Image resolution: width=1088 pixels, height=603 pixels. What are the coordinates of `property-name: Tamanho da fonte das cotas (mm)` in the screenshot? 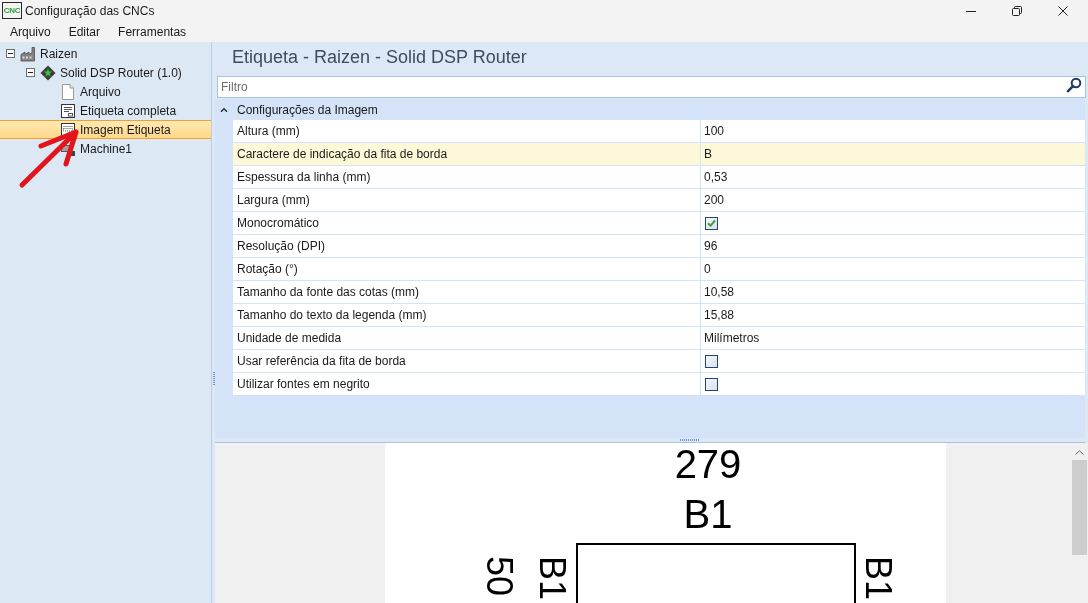 It's located at (328, 292).